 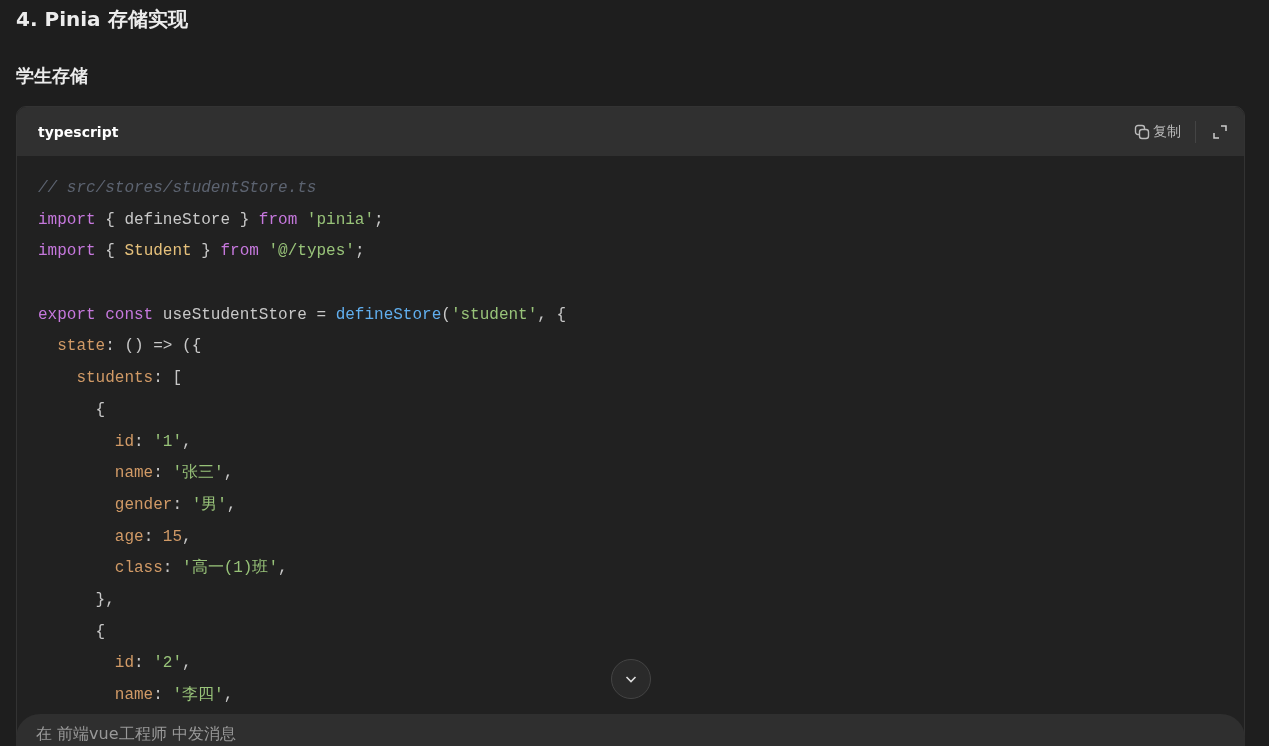 What do you see at coordinates (152, 664) in the screenshot?
I see `code-line: id: '2',` at bounding box center [152, 664].